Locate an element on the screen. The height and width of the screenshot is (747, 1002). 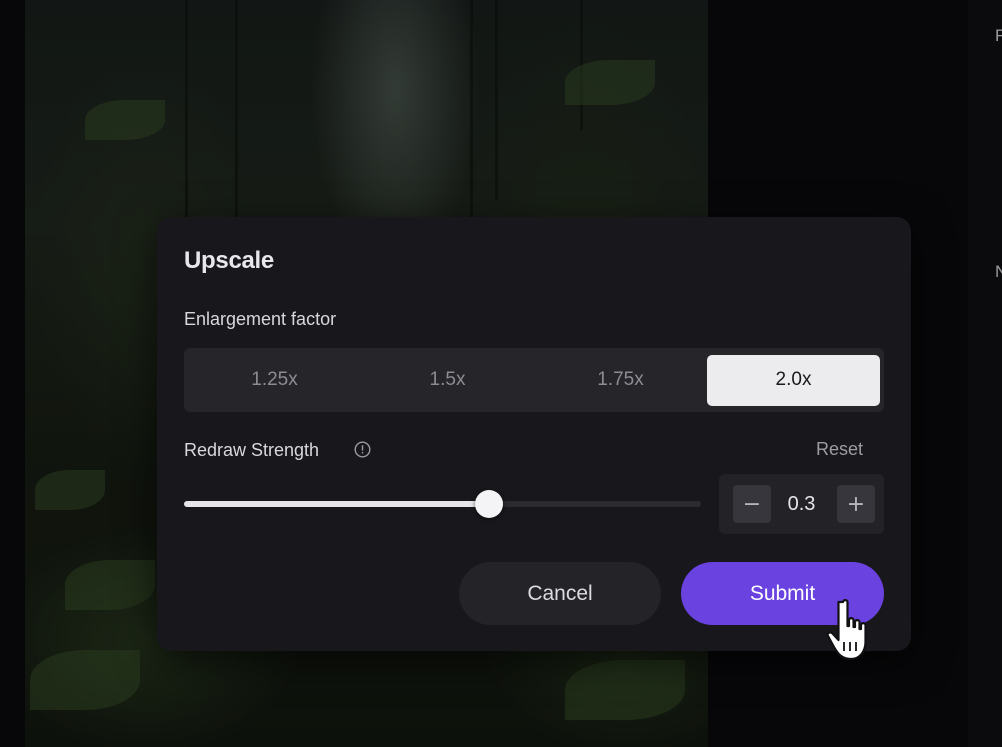
redraw-strength-slider-fill is located at coordinates (337, 504).